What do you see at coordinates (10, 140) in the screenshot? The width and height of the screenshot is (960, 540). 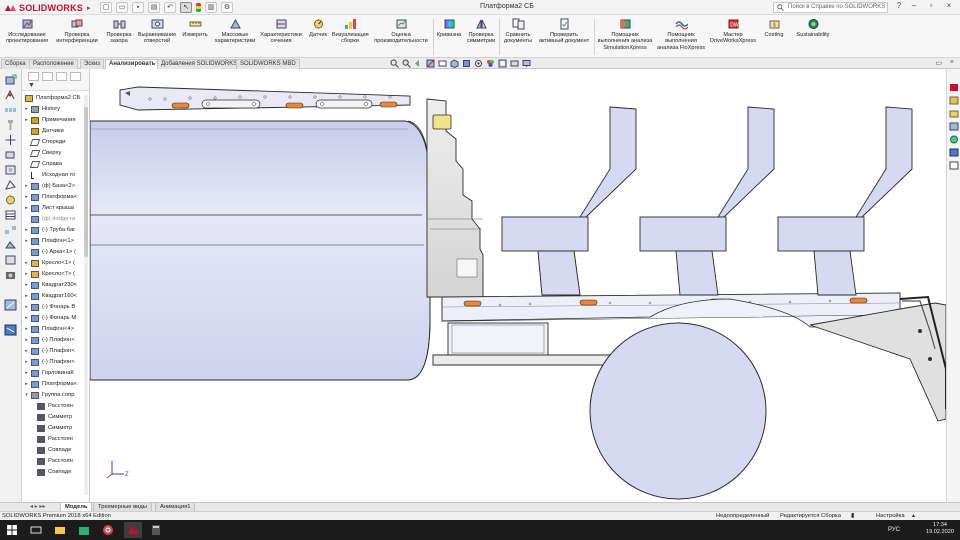 I see `move-component-icon` at bounding box center [10, 140].